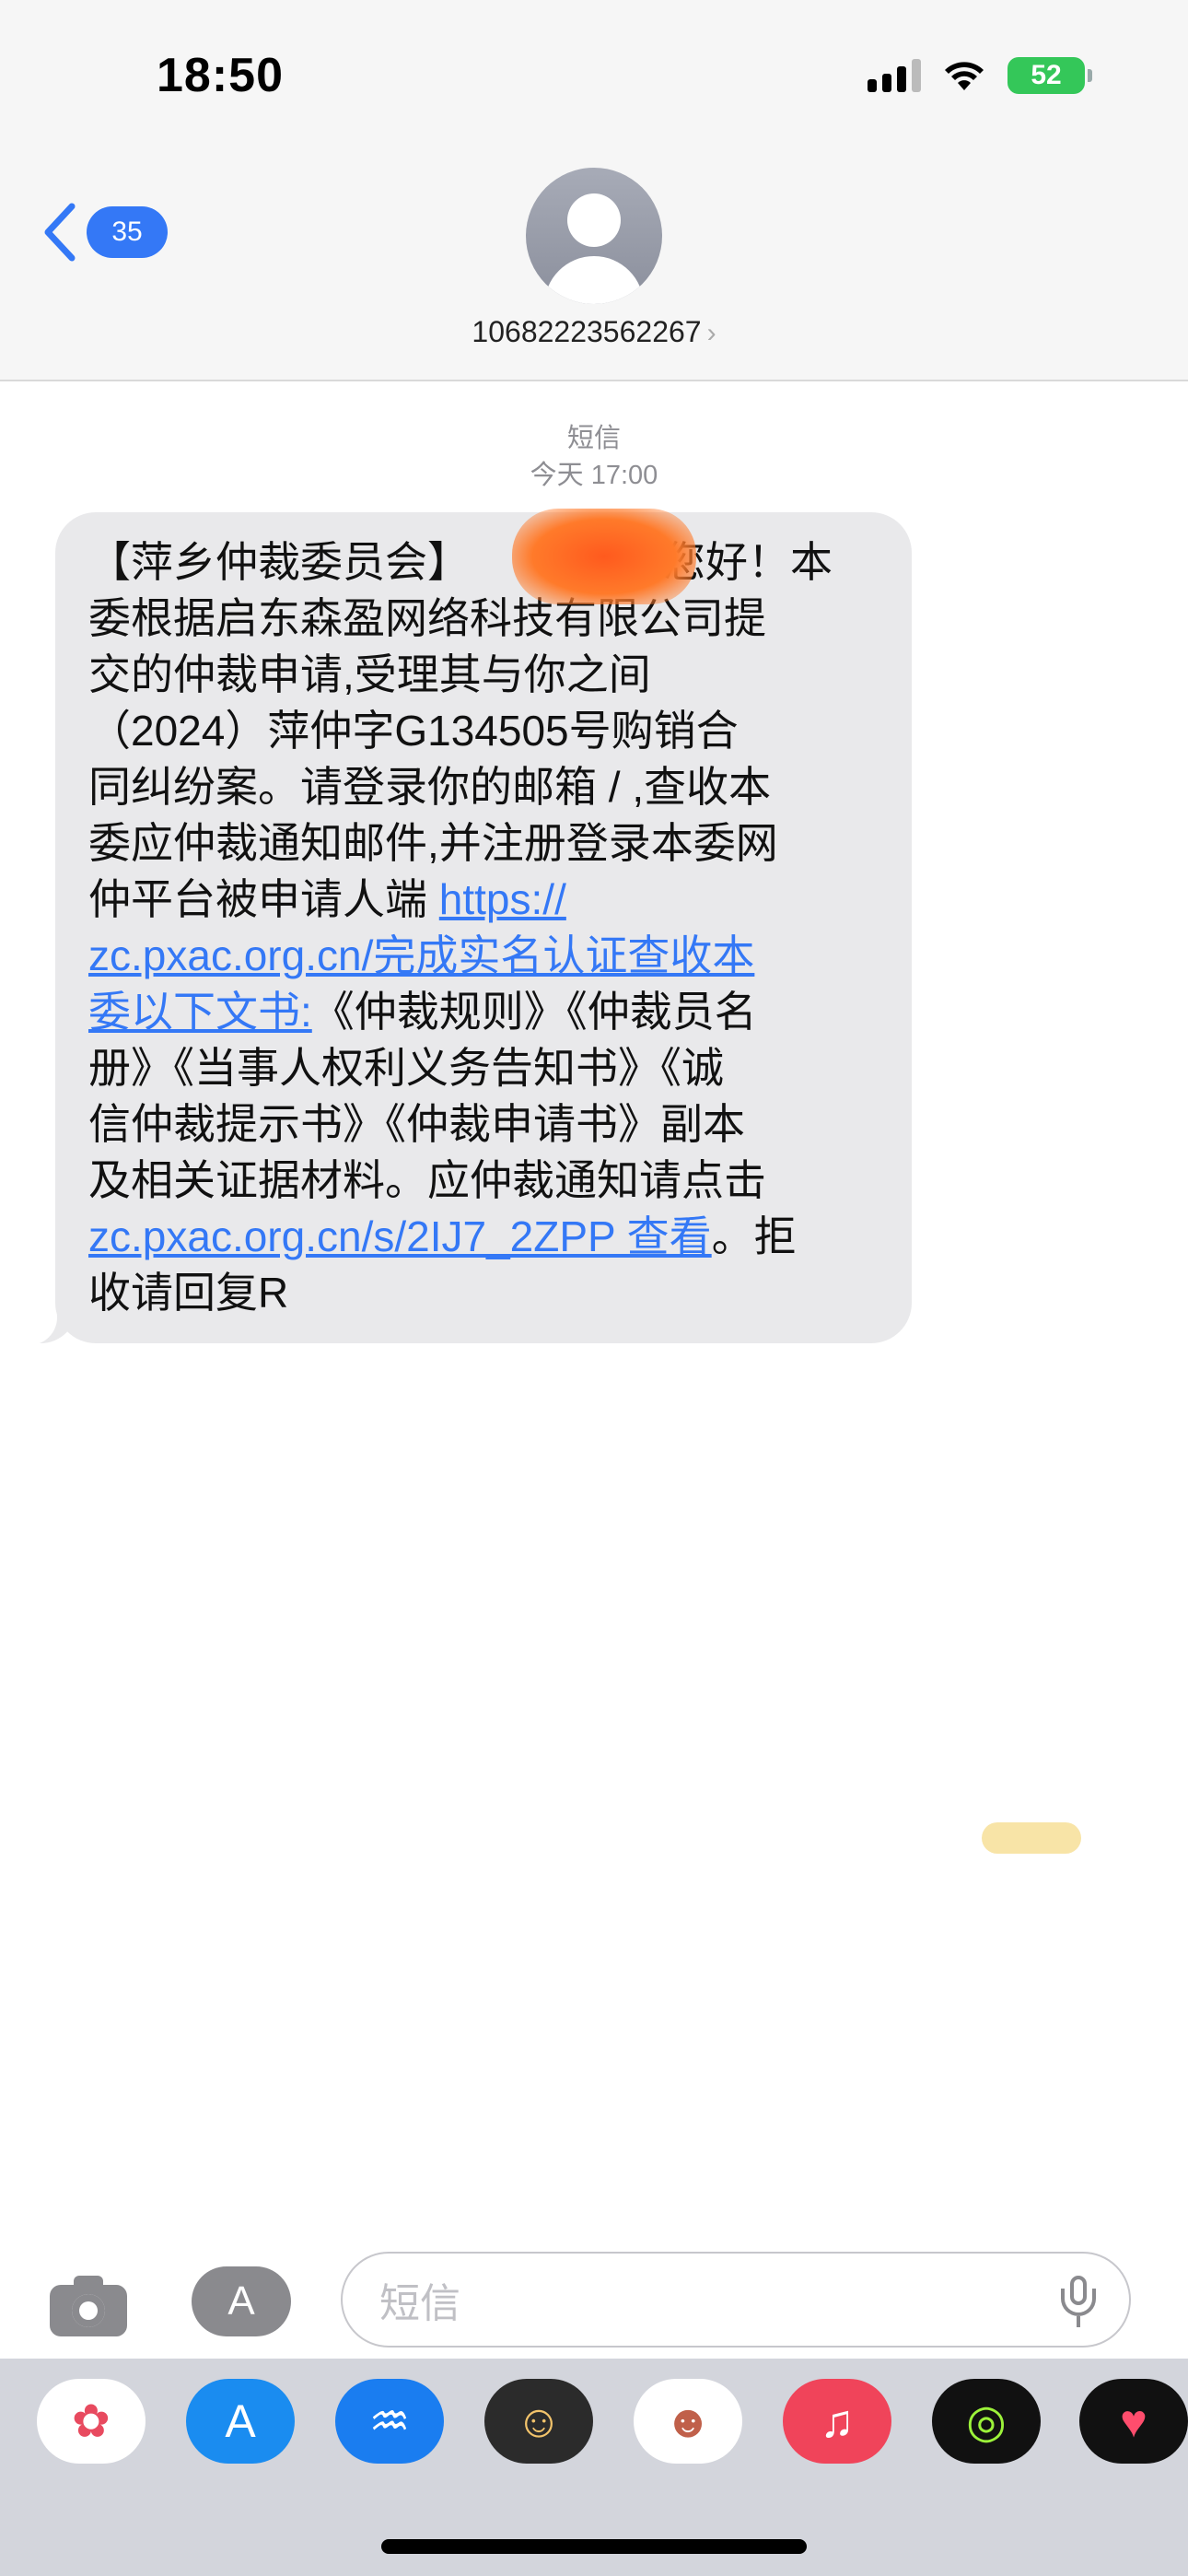 The width and height of the screenshot is (1188, 2576). Describe the element at coordinates (594, 220) in the screenshot. I see `person-icon` at that location.